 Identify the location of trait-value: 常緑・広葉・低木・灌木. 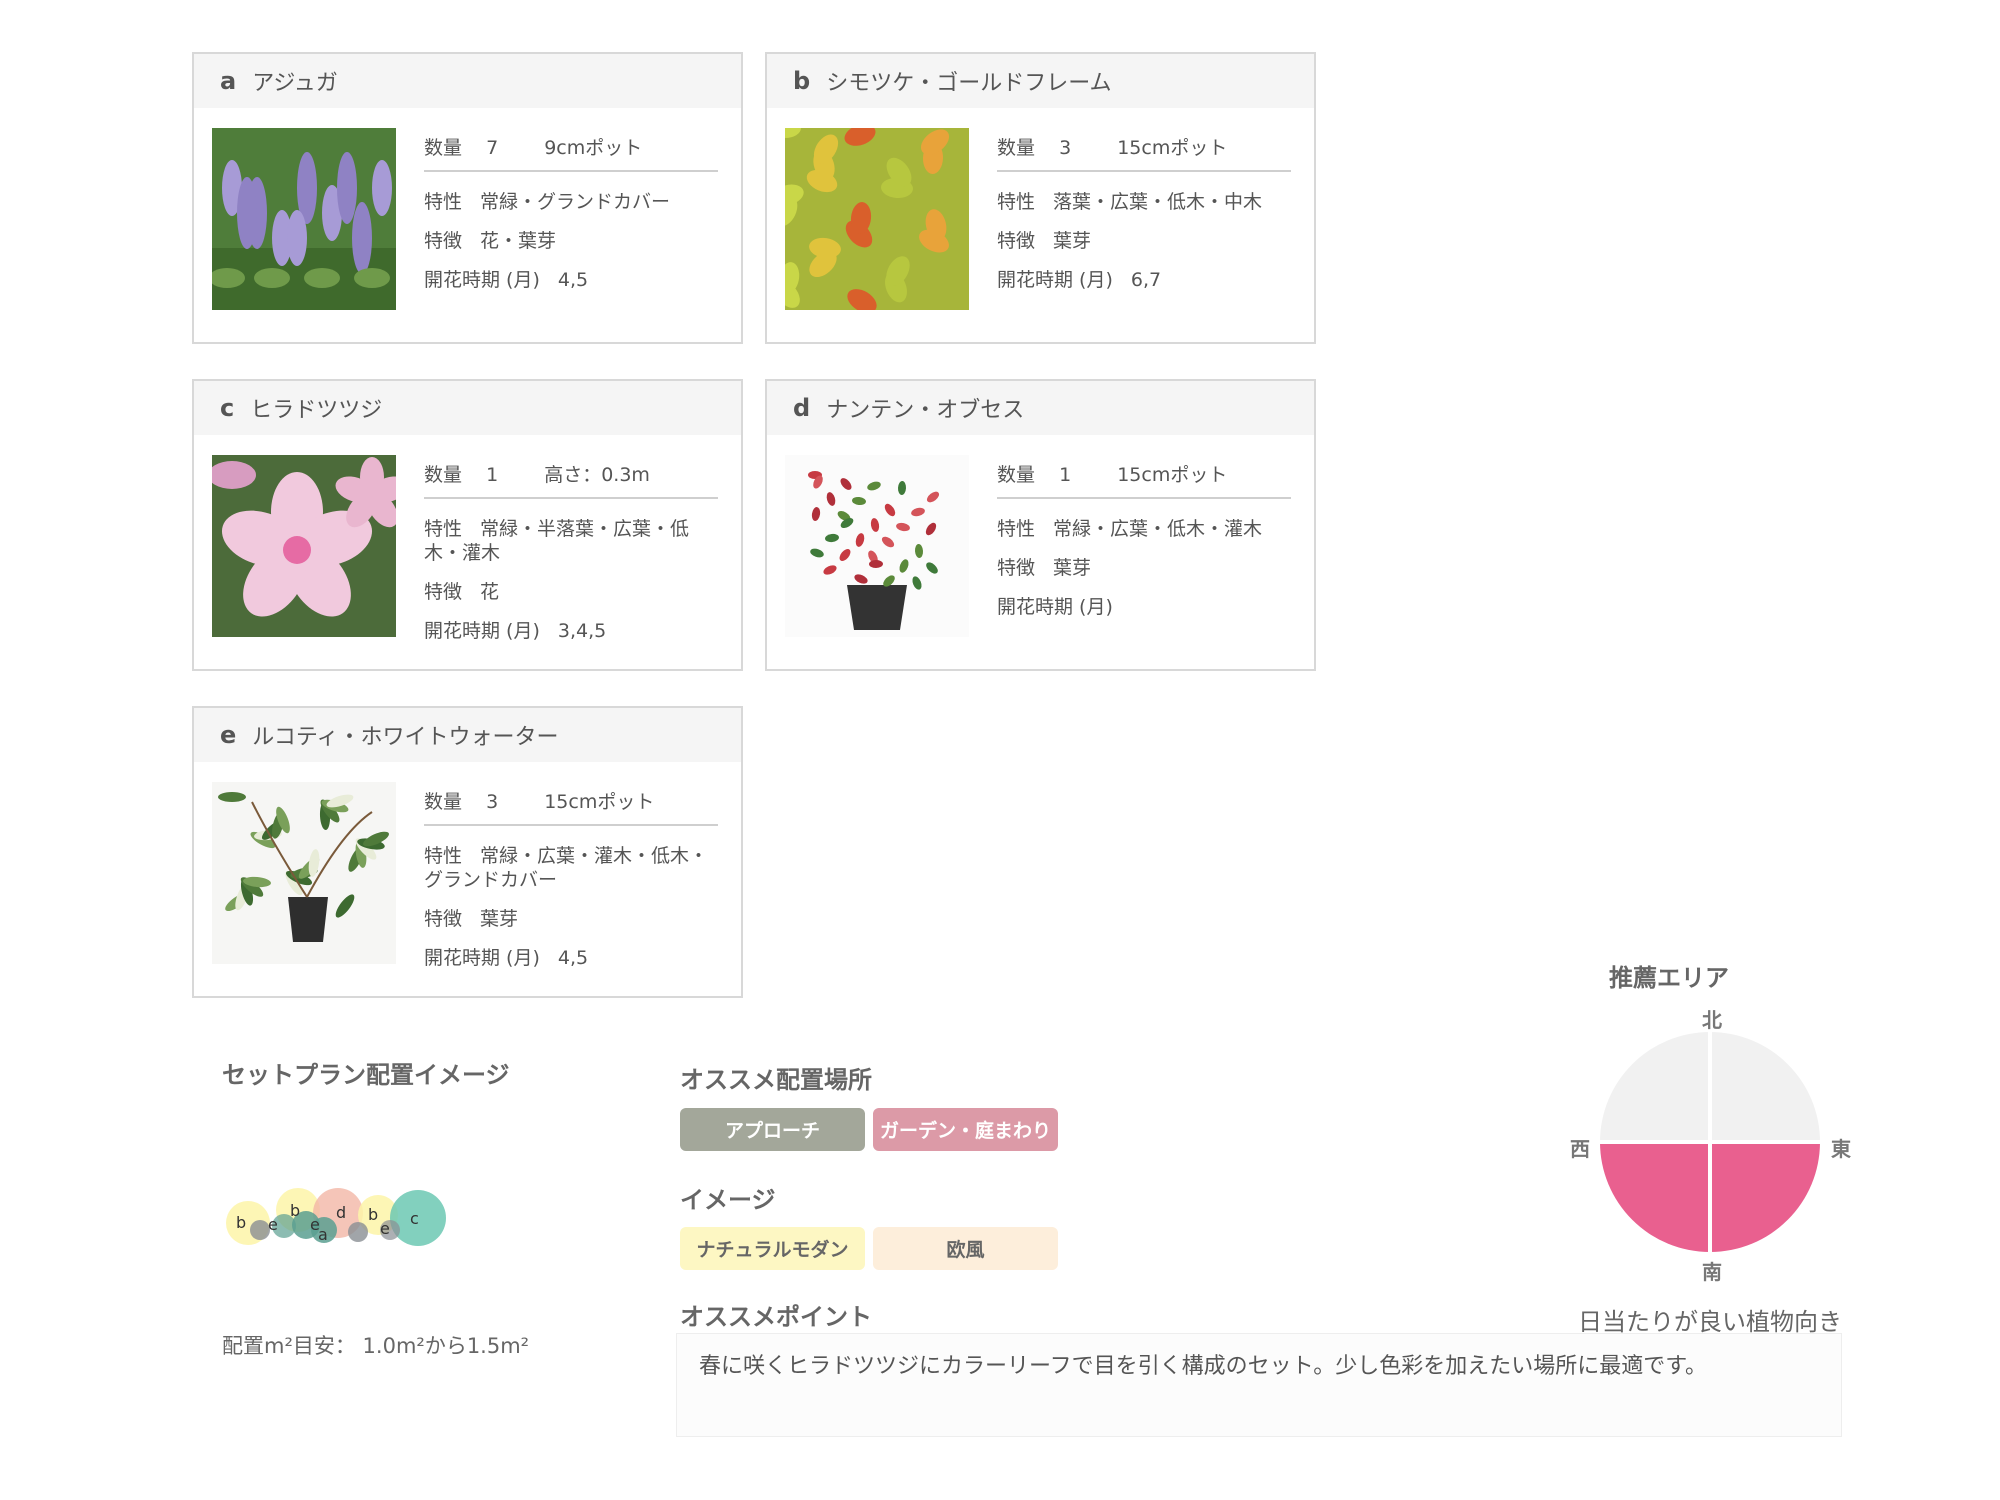
(1158, 529).